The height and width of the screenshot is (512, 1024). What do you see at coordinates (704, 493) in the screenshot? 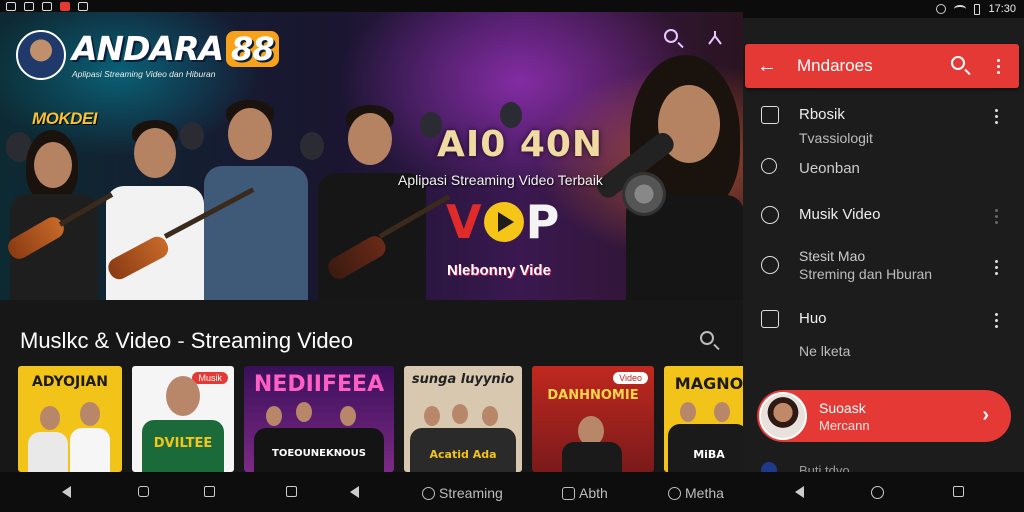
I see `tab-label: Metha` at bounding box center [704, 493].